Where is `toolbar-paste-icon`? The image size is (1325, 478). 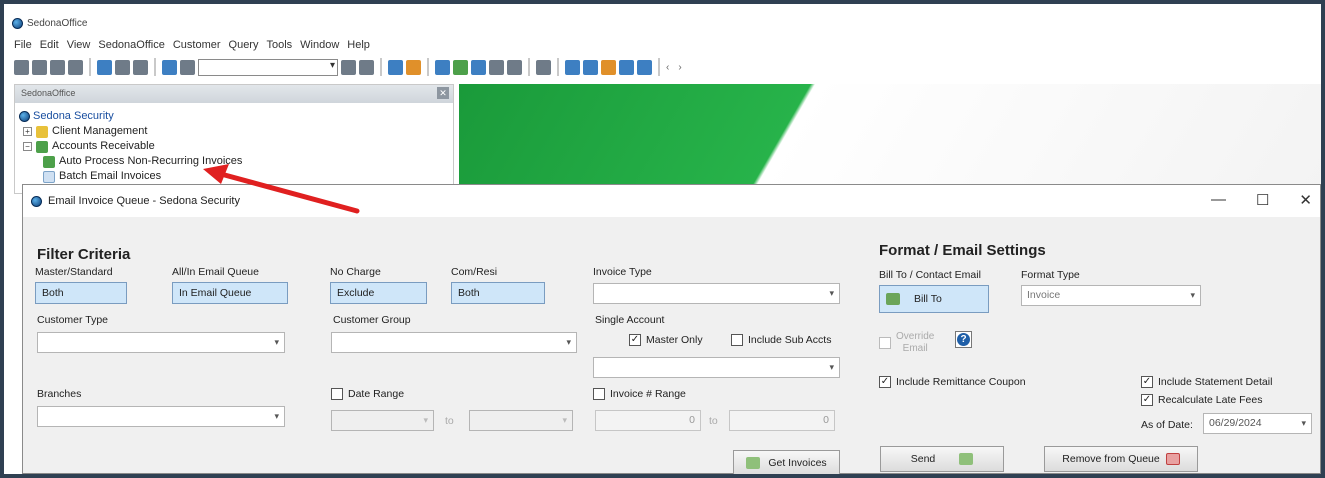 toolbar-paste-icon is located at coordinates (187, 67).